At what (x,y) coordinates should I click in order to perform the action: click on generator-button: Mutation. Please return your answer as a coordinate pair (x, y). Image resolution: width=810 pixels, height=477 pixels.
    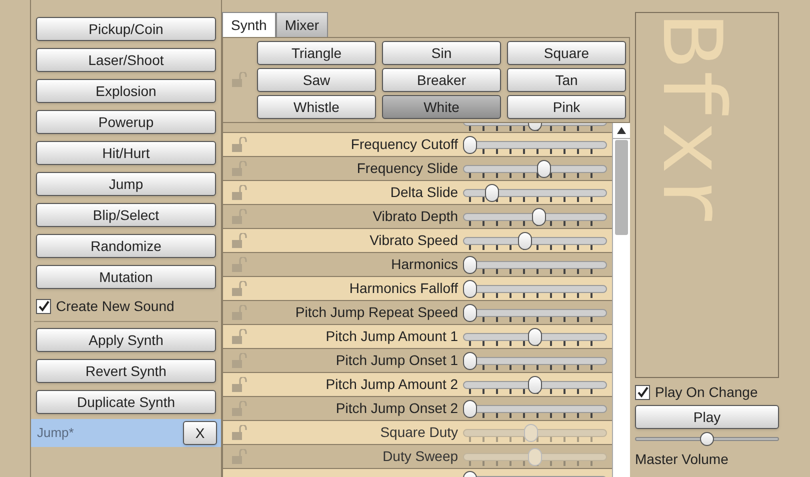
    Looking at the image, I should click on (126, 277).